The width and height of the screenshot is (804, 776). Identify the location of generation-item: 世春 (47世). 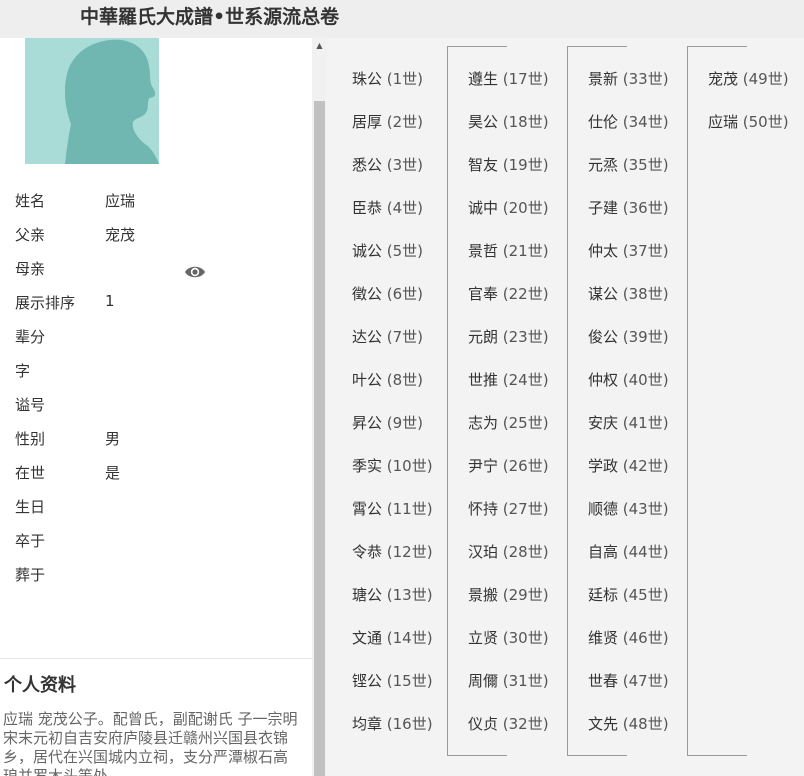
(628, 681).